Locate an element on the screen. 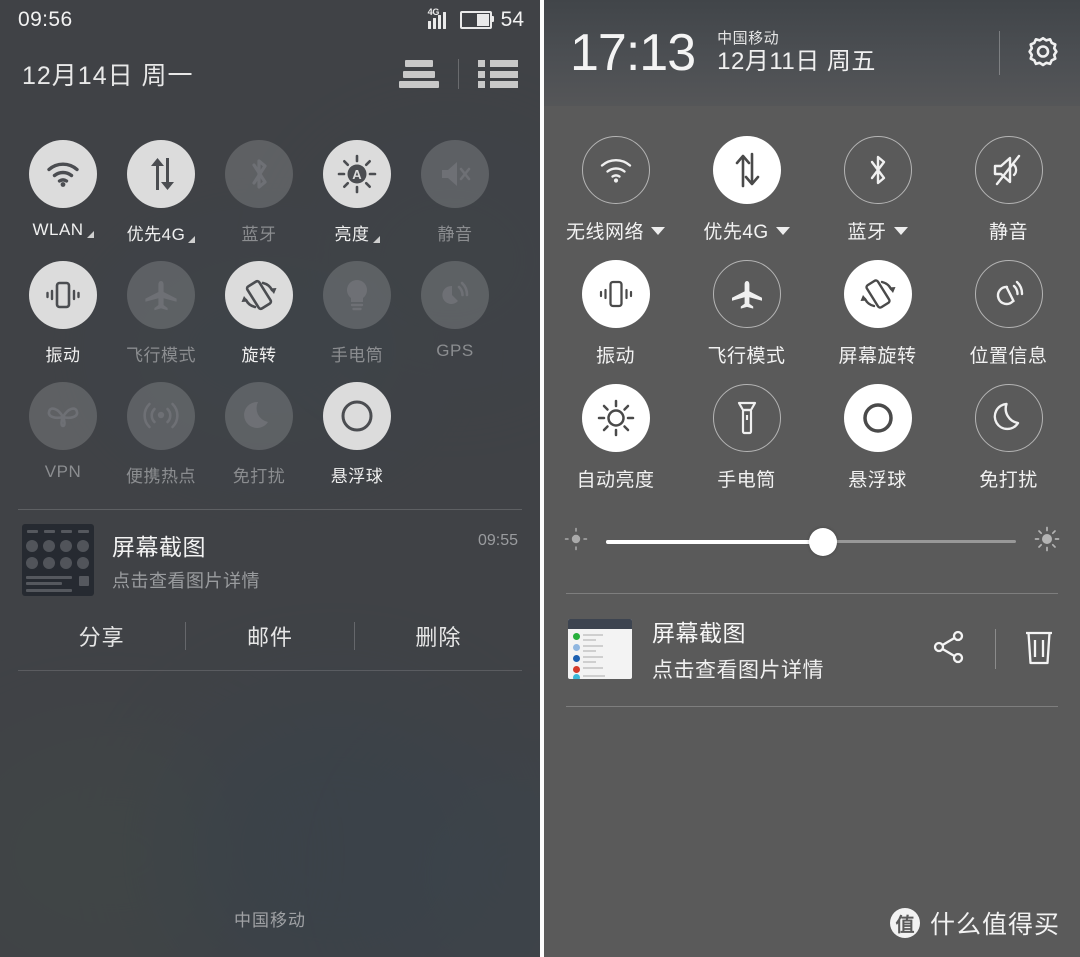  left-date-label: 12月14日 周一 is located at coordinates (108, 76).